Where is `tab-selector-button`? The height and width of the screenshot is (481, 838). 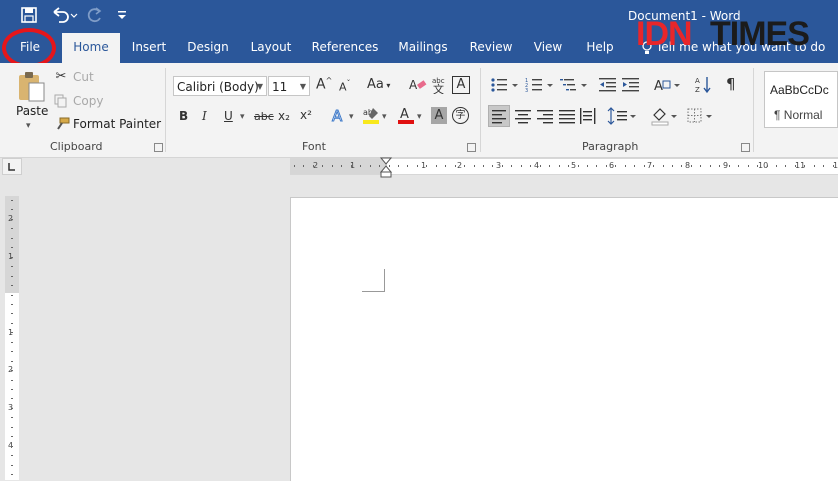
tab-selector-button is located at coordinates (12, 166).